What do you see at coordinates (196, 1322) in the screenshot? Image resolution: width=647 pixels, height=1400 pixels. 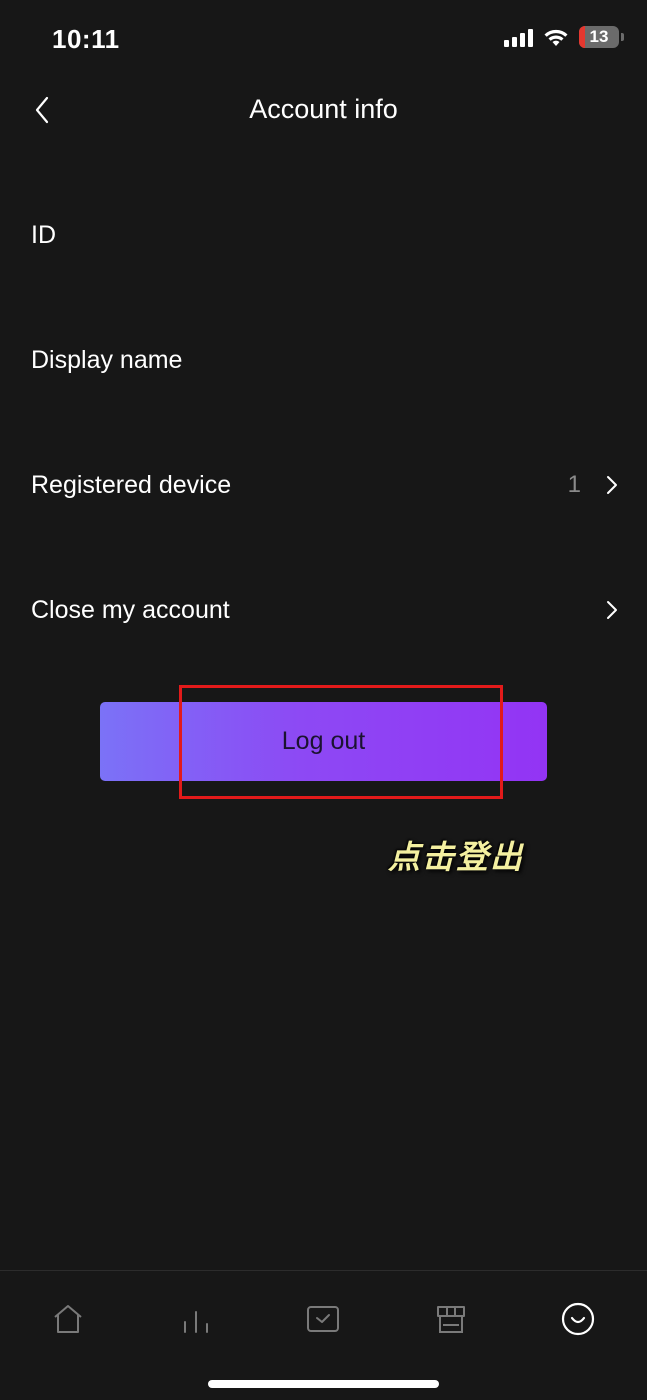 I see `stats-icon` at bounding box center [196, 1322].